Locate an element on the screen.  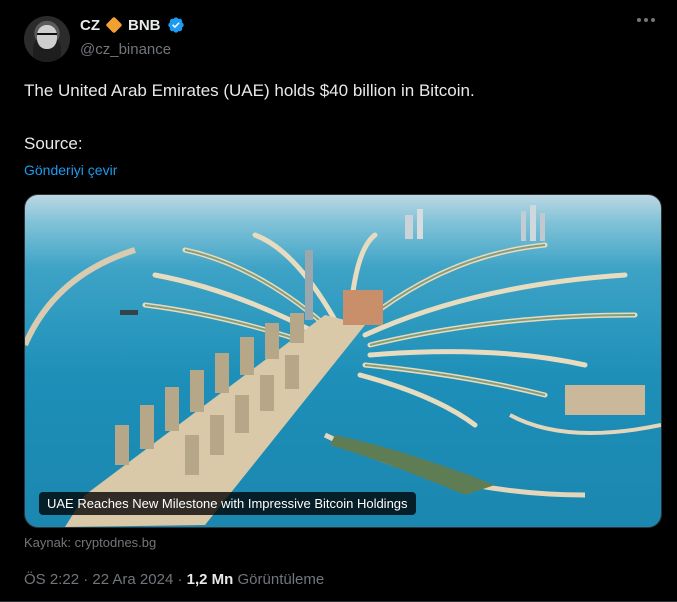
tweet-date: 22 Ara 2024 is located at coordinates (132, 579).